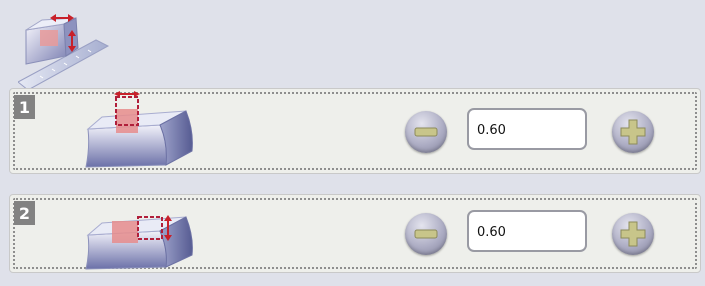 The image size is (705, 286). Describe the element at coordinates (139, 238) in the screenshot. I see `side-edge-gap-icon` at that location.